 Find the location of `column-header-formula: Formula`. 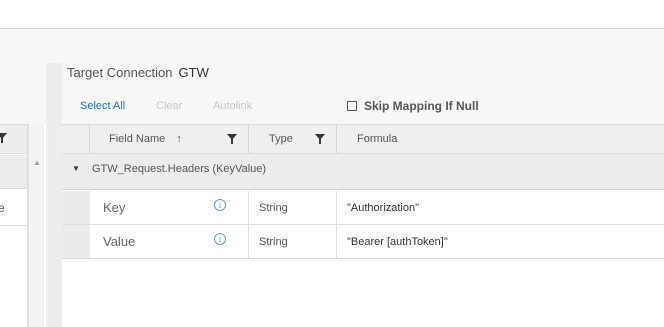

column-header-formula: Formula is located at coordinates (377, 139).